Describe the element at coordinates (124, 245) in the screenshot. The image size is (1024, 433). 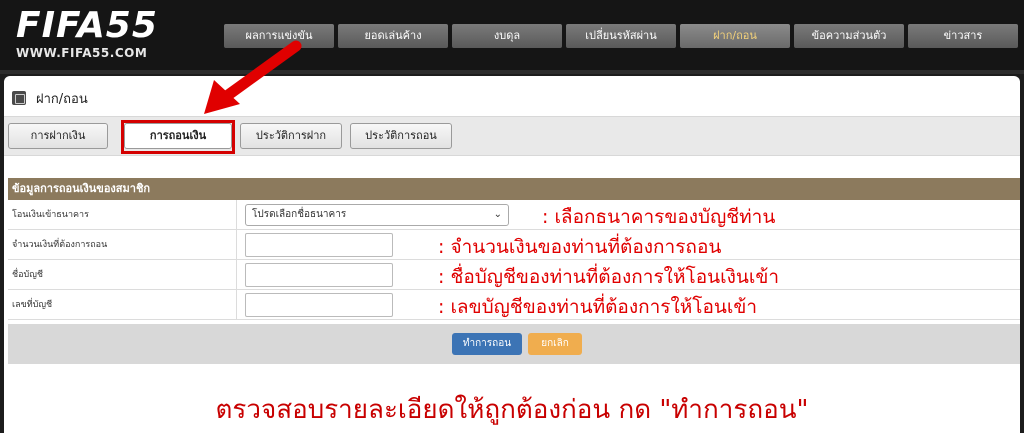
I see `amount-label: จำนวนเงินที่ต้องการถอน` at that location.